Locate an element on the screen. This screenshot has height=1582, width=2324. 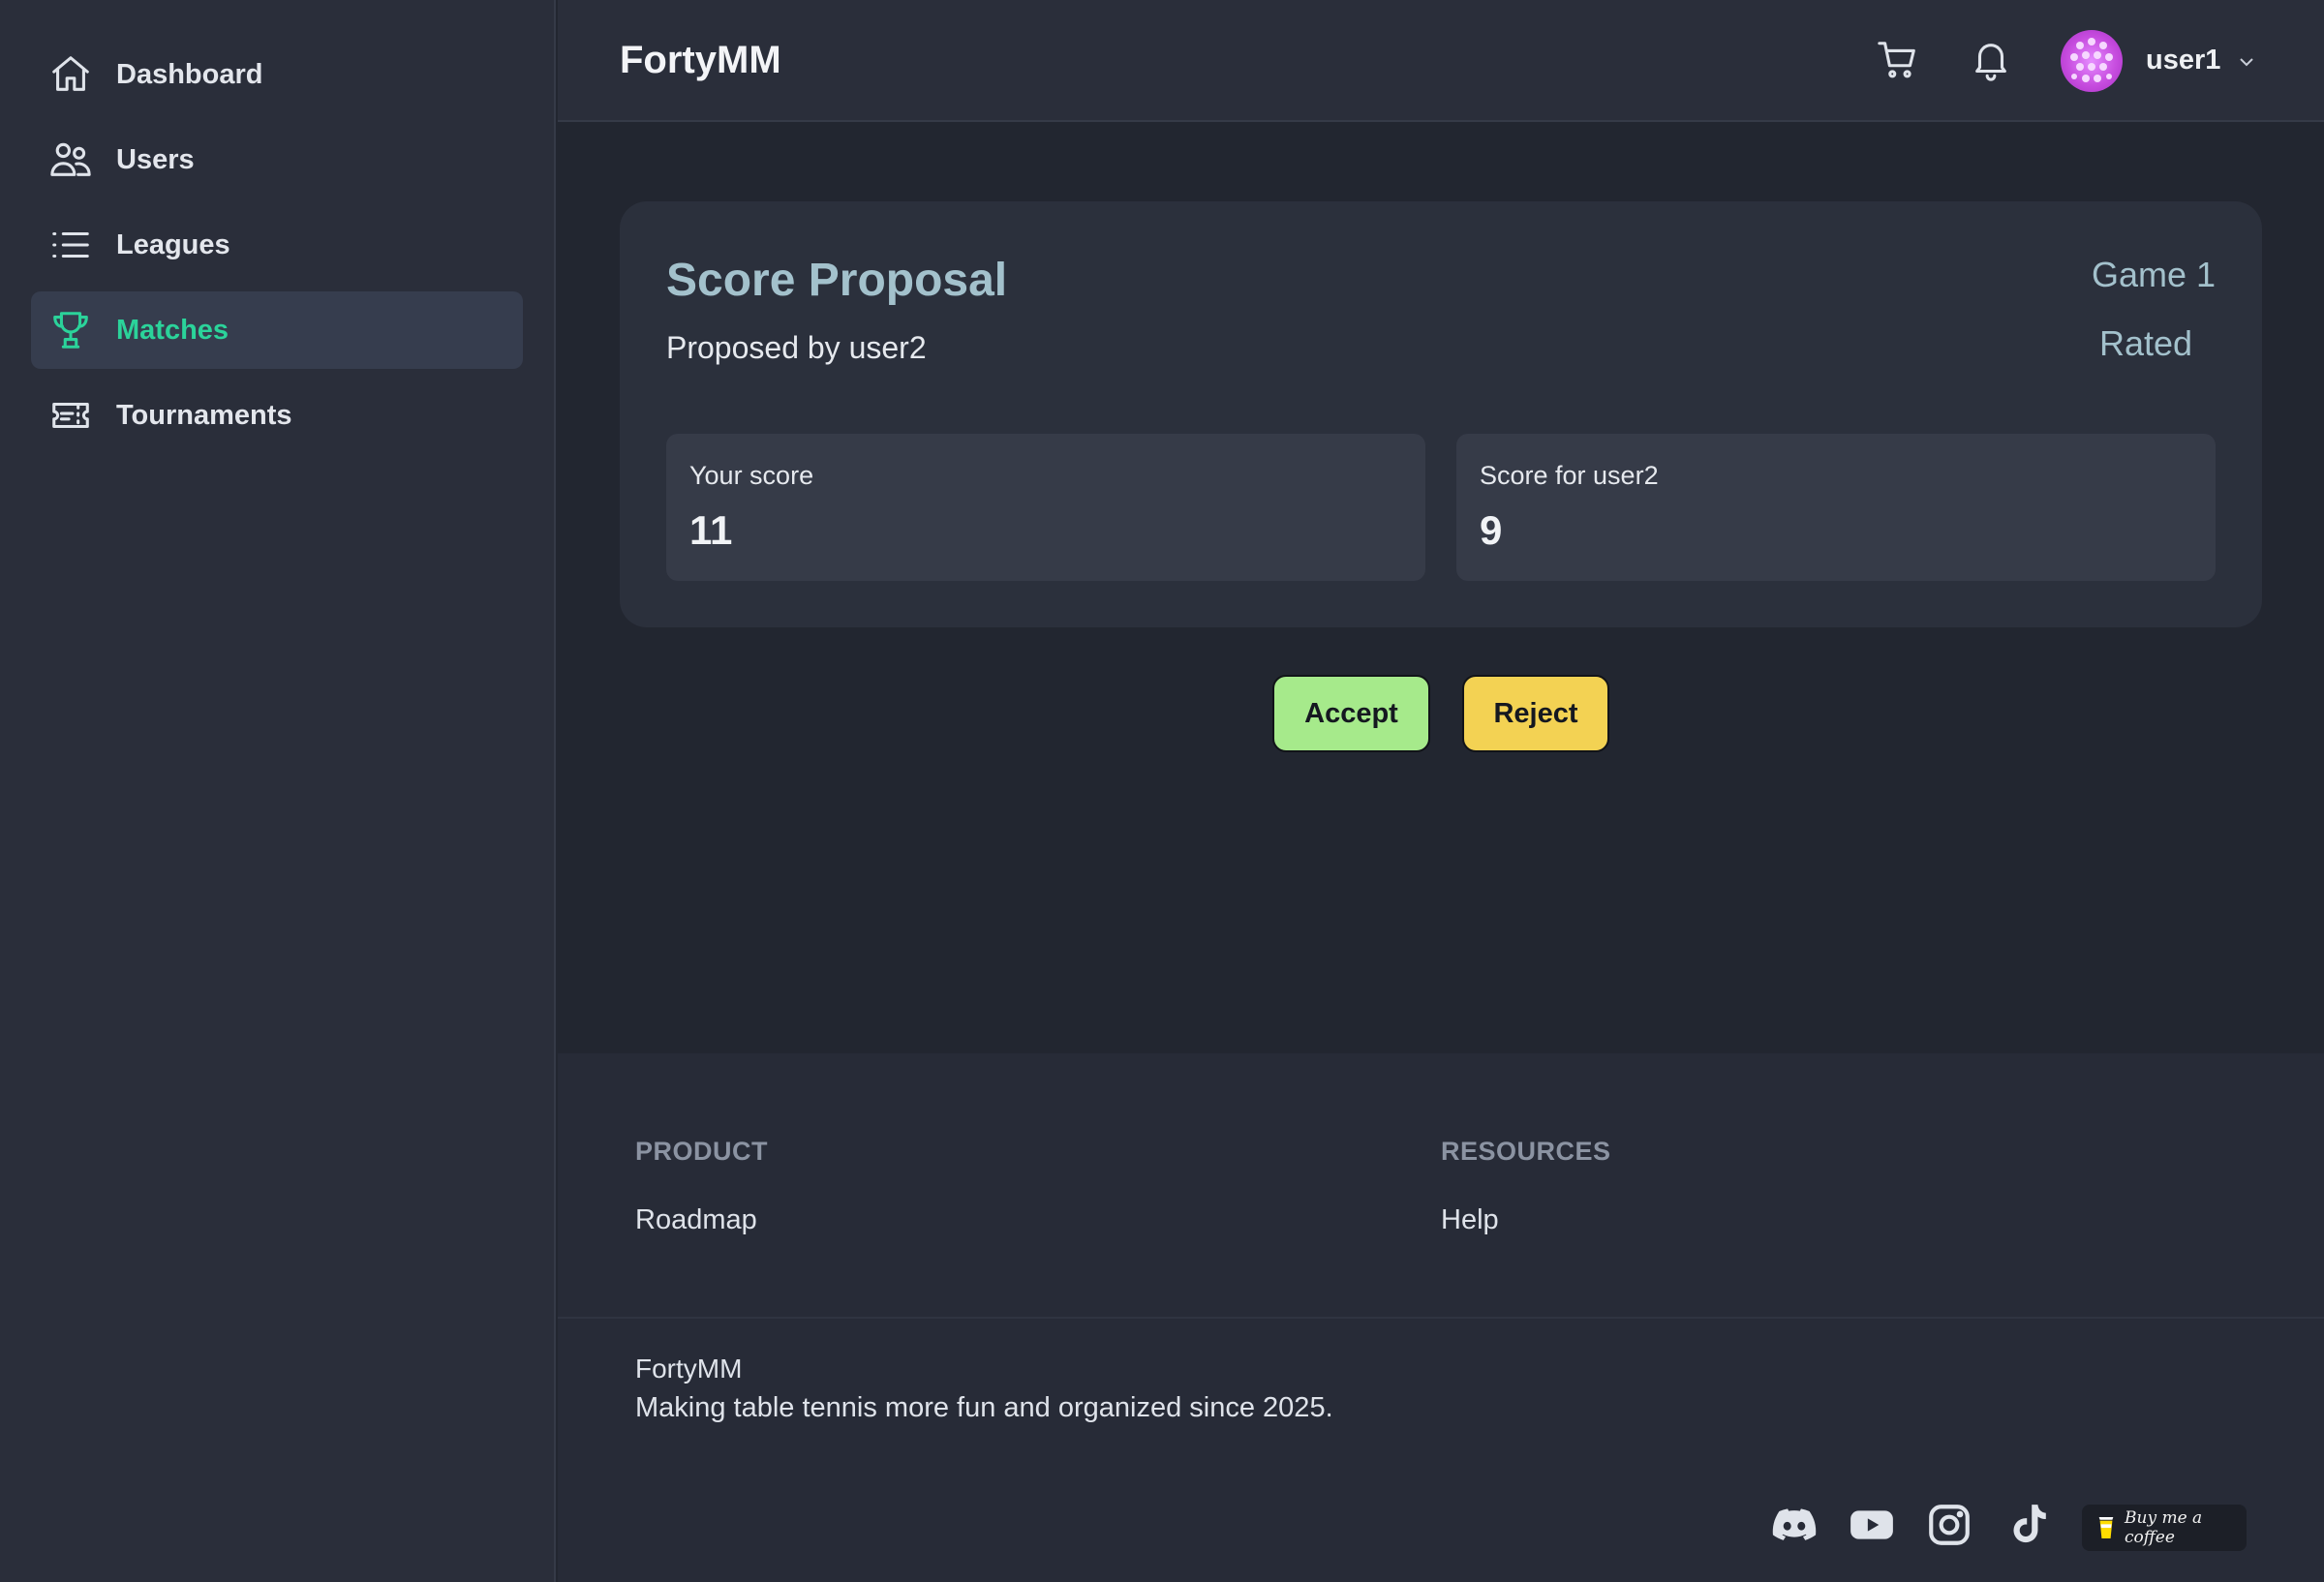
avatar is located at coordinates (2092, 61).